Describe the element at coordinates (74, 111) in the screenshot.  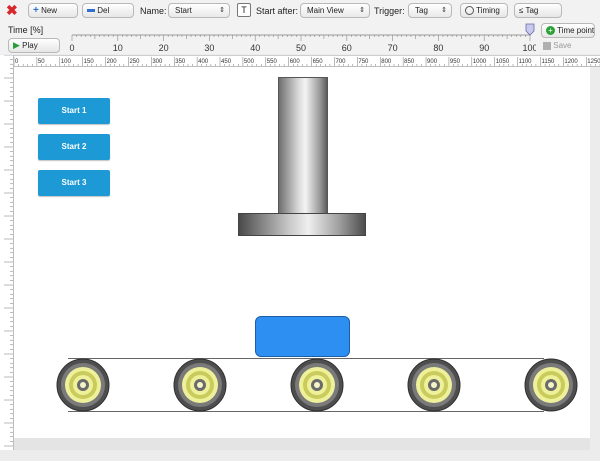
I see `start-1-button: Start 1` at that location.